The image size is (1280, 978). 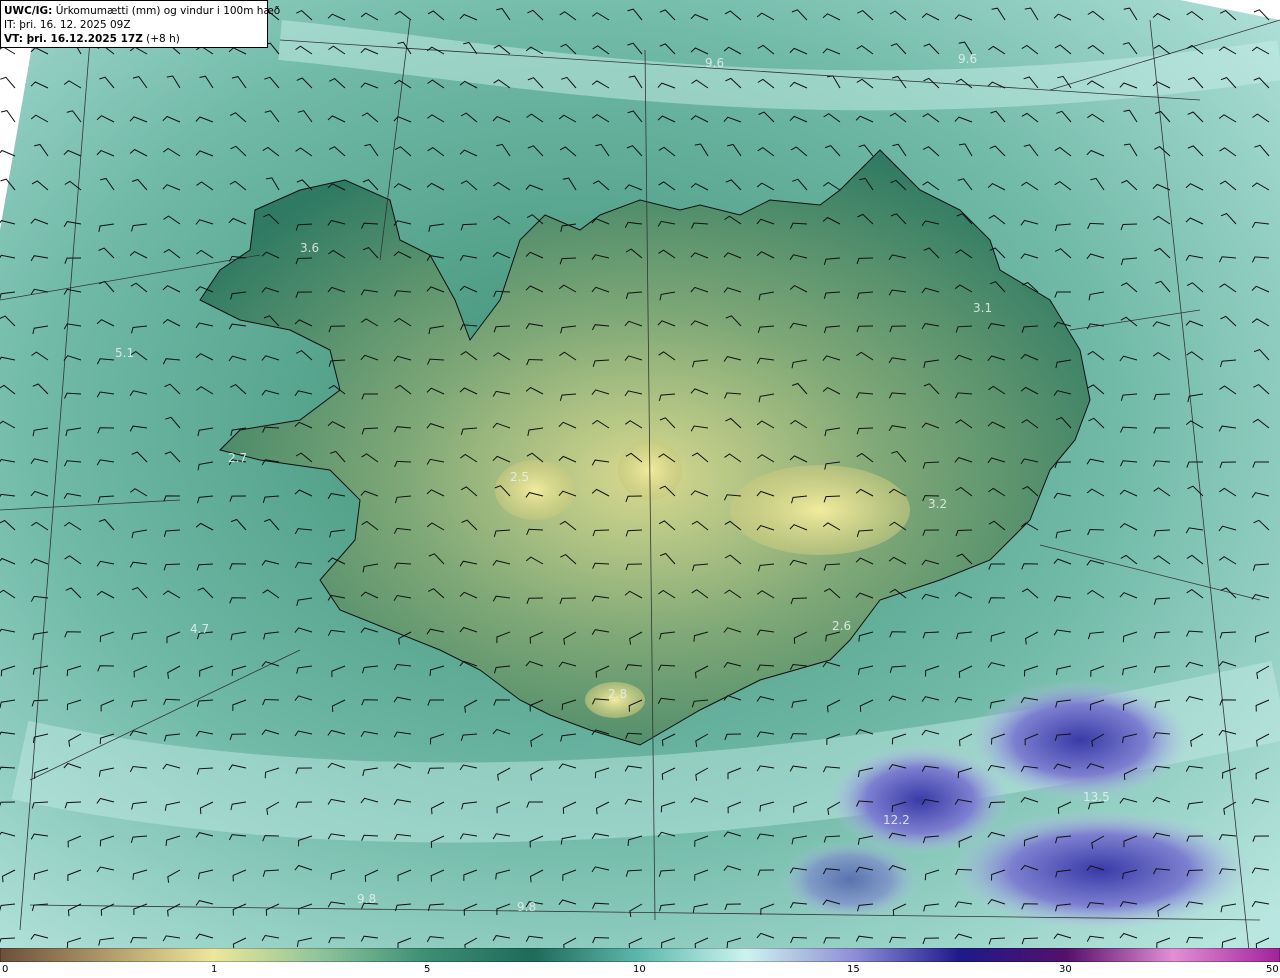 I want to click on value-label: 3.6, so click(x=309, y=248).